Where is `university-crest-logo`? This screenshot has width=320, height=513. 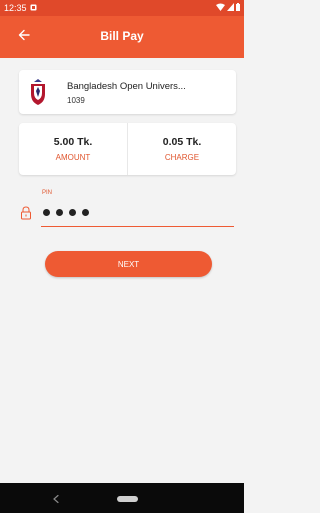
university-crest-logo is located at coordinates (38, 92).